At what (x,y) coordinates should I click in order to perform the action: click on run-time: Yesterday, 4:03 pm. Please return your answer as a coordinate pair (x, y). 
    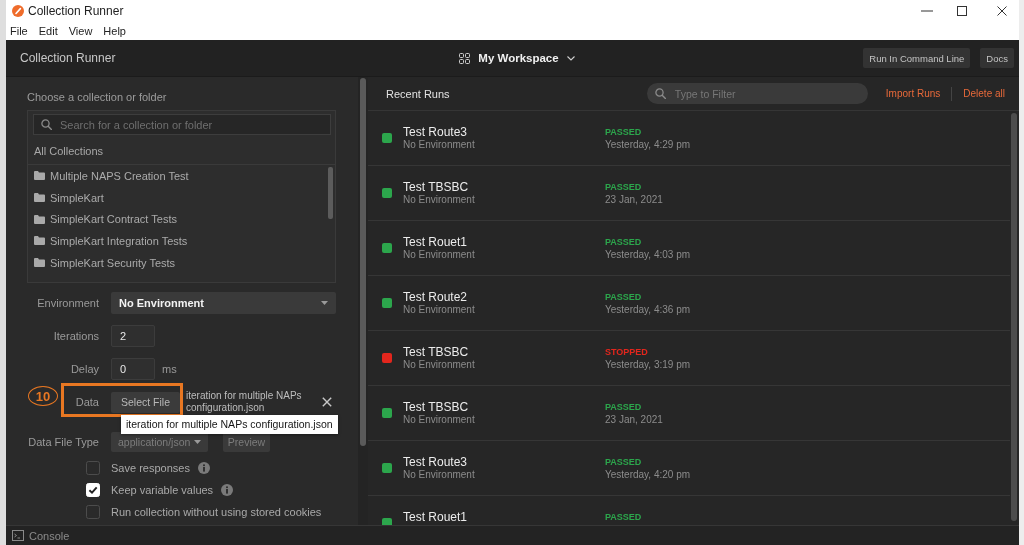
    Looking at the image, I should click on (648, 255).